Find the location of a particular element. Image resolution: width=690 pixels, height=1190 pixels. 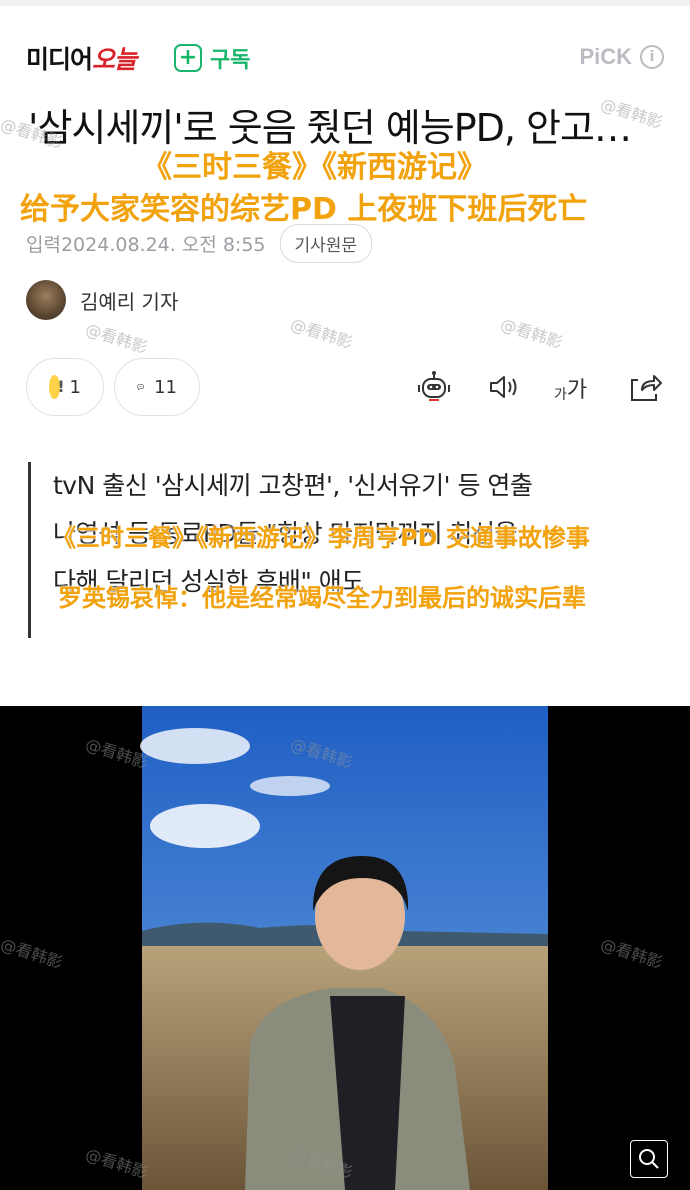

date-info: 입력2024.08.24. 오전 8:55 is located at coordinates (146, 243).